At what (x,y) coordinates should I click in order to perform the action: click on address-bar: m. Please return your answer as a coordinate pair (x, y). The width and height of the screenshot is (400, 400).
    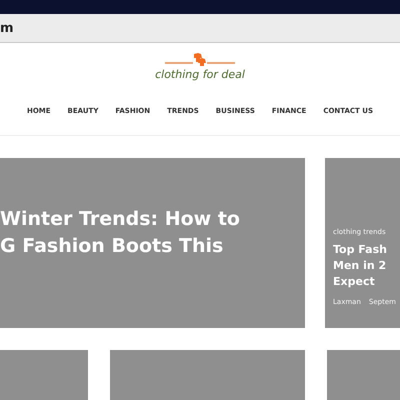
    Looking at the image, I should click on (200, 28).